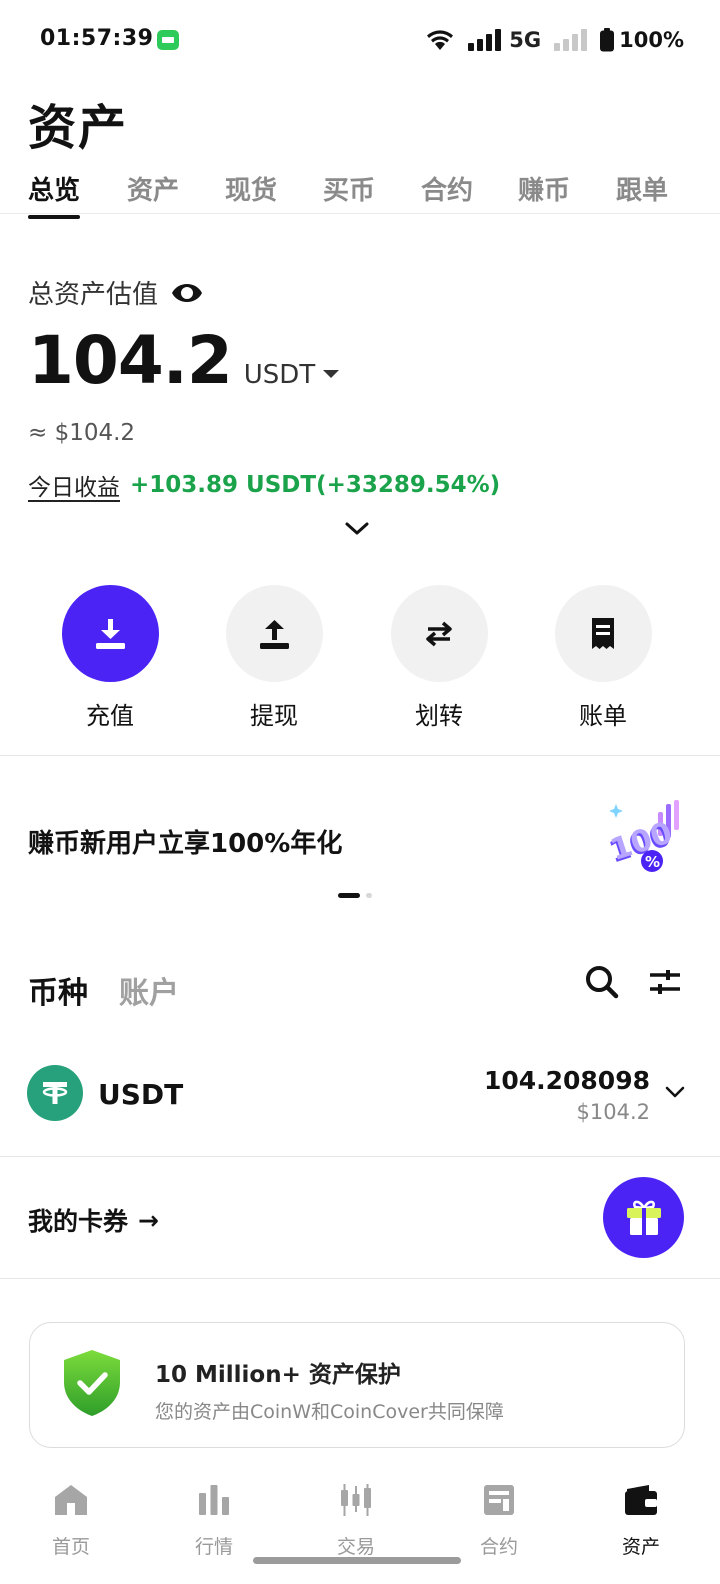 Image resolution: width=720 pixels, height=1584 pixels. What do you see at coordinates (278, 1375) in the screenshot?
I see `protection-title: 10 Million+ 资产保护` at bounding box center [278, 1375].